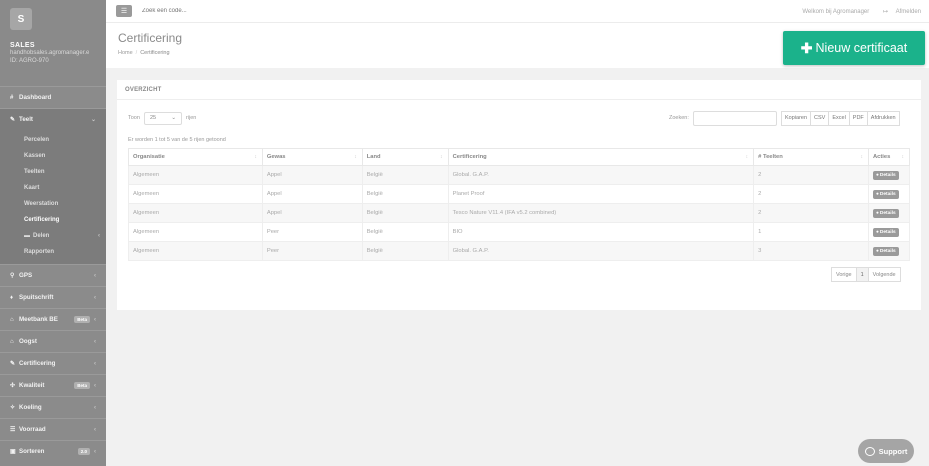  What do you see at coordinates (53, 429) in the screenshot?
I see `sidebar-item-voorraad: ☰ Voorraad ‹` at bounding box center [53, 429].